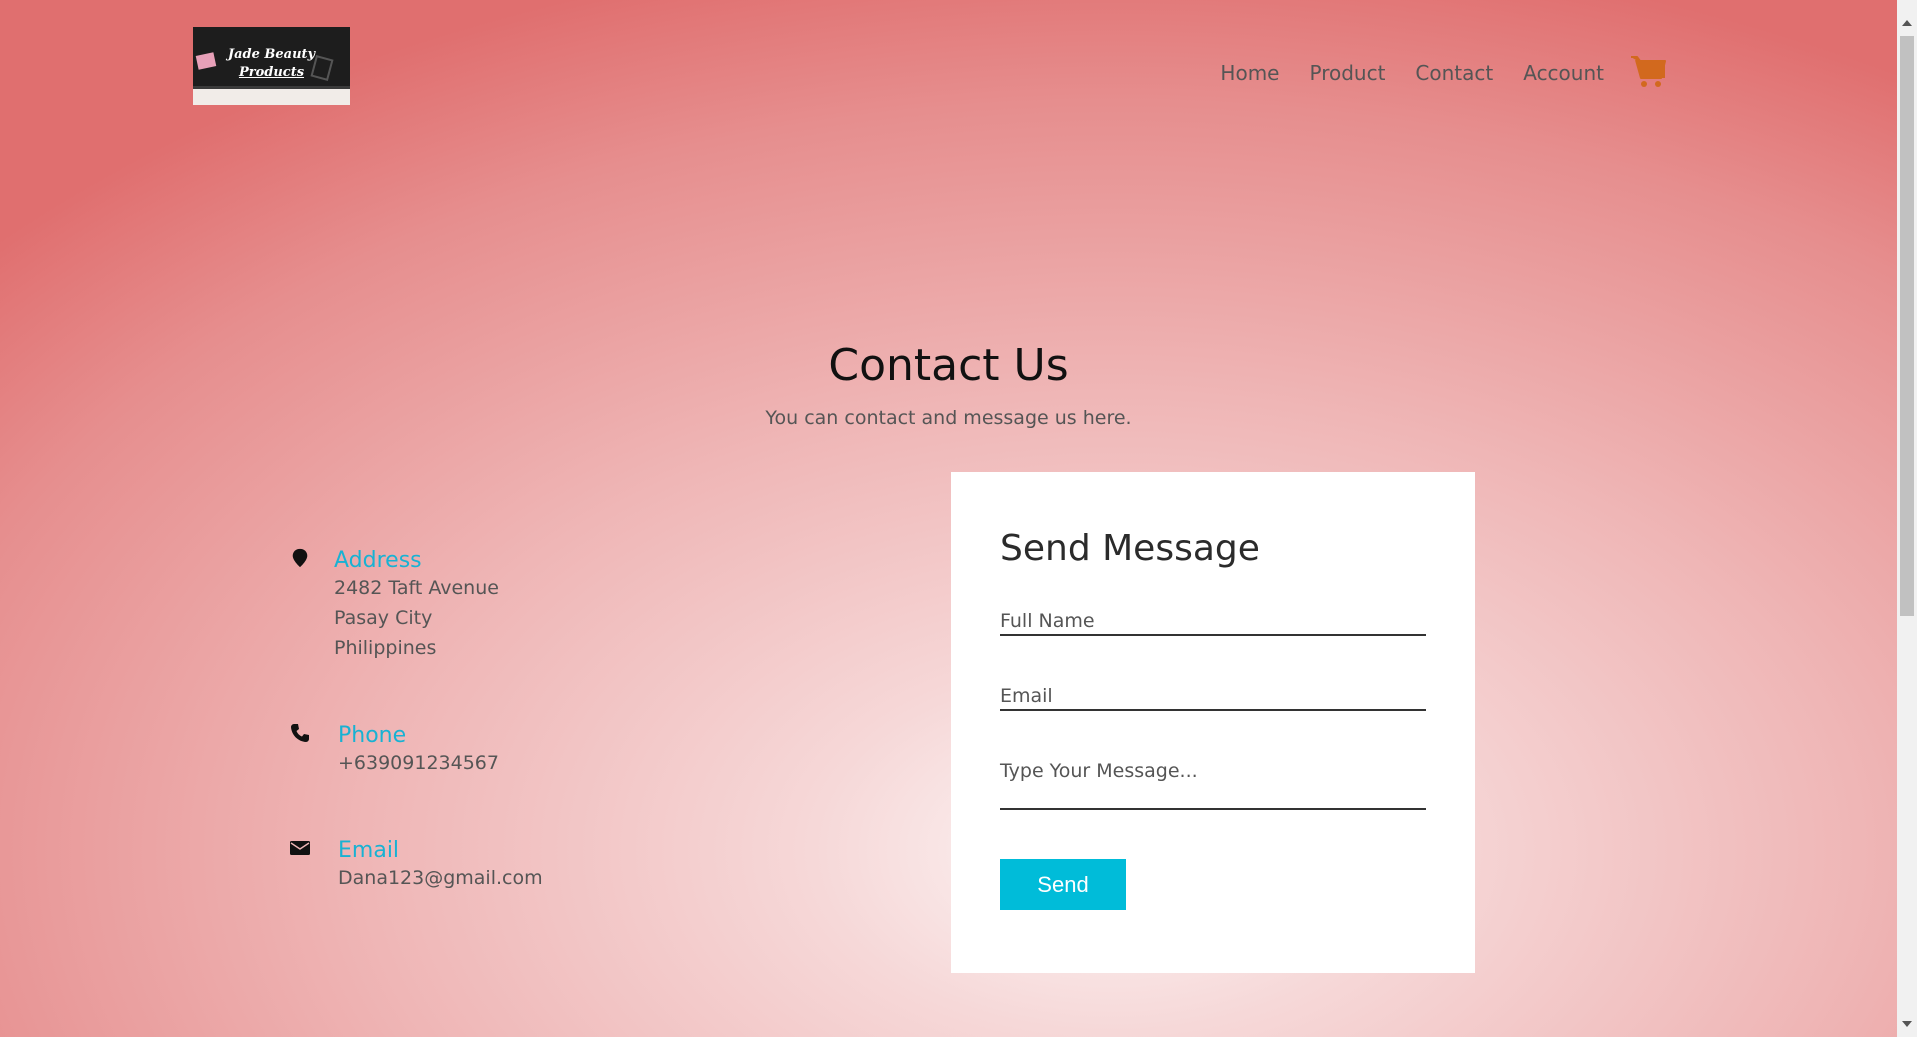 The image size is (1917, 1037). What do you see at coordinates (271, 95) in the screenshot?
I see `logo-decoration` at bounding box center [271, 95].